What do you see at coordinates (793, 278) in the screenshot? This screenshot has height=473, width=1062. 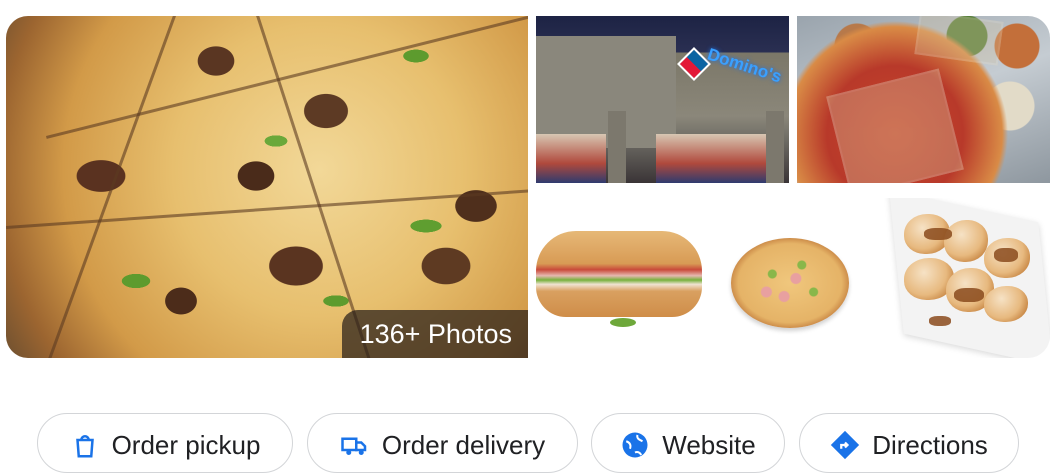 I see `pizza-photo` at bounding box center [793, 278].